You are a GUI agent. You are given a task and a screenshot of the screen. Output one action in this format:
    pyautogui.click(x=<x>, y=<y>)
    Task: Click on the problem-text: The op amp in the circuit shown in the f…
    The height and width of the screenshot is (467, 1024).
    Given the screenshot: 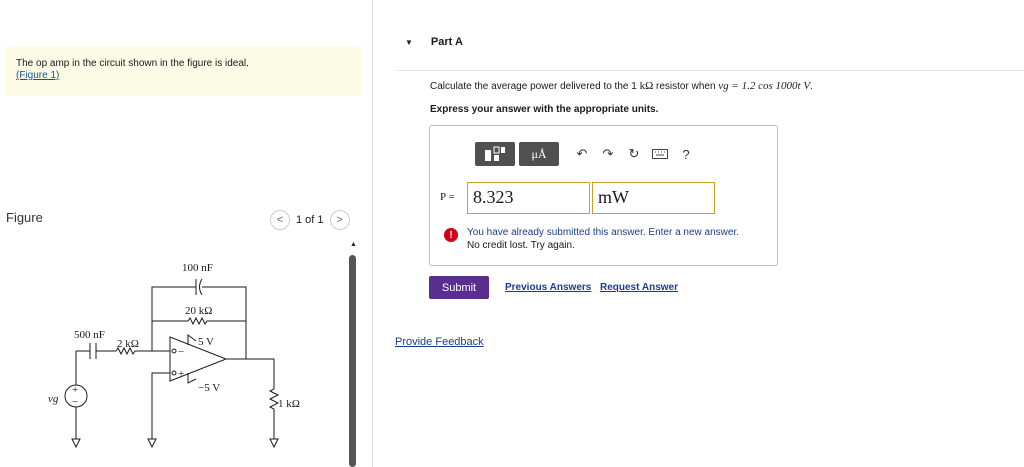 What is the action you would take?
    pyautogui.click(x=132, y=63)
    